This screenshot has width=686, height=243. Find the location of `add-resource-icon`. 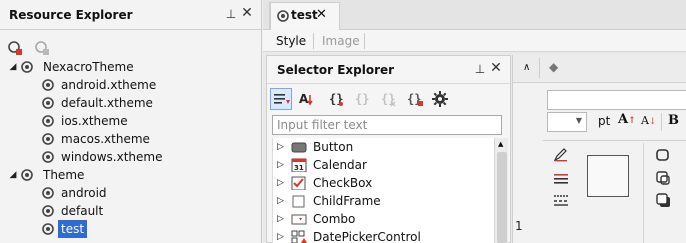

add-resource-icon is located at coordinates (15, 48).